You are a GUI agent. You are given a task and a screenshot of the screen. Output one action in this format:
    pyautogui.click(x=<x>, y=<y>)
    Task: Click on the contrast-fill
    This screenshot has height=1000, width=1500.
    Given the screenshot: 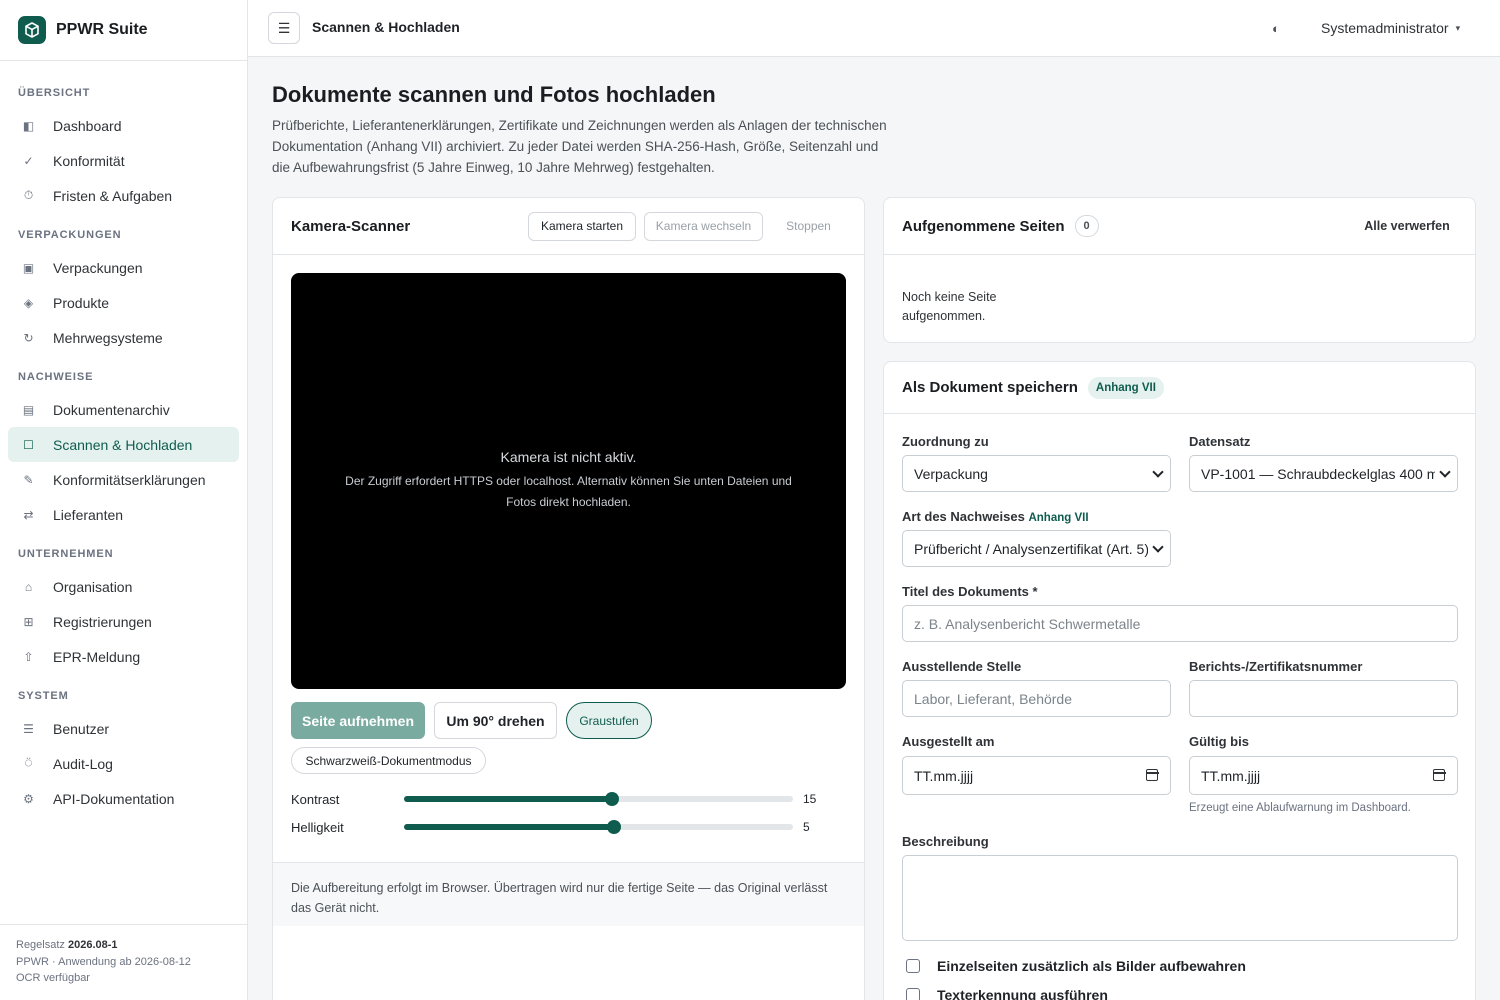 What is the action you would take?
    pyautogui.click(x=508, y=799)
    